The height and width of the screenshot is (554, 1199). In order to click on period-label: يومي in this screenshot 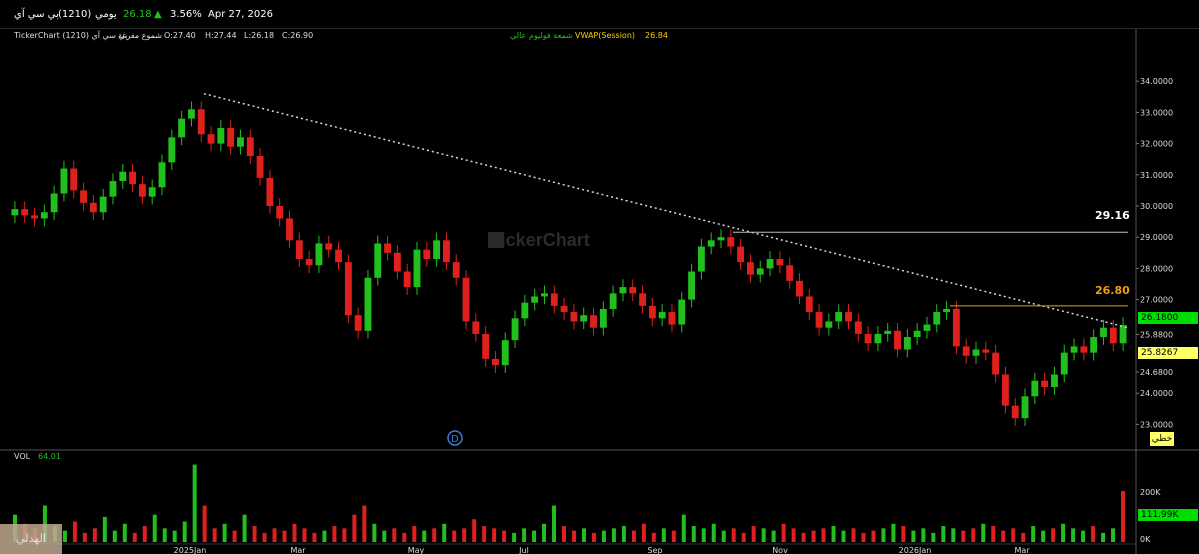, I will do `click(106, 14)`.